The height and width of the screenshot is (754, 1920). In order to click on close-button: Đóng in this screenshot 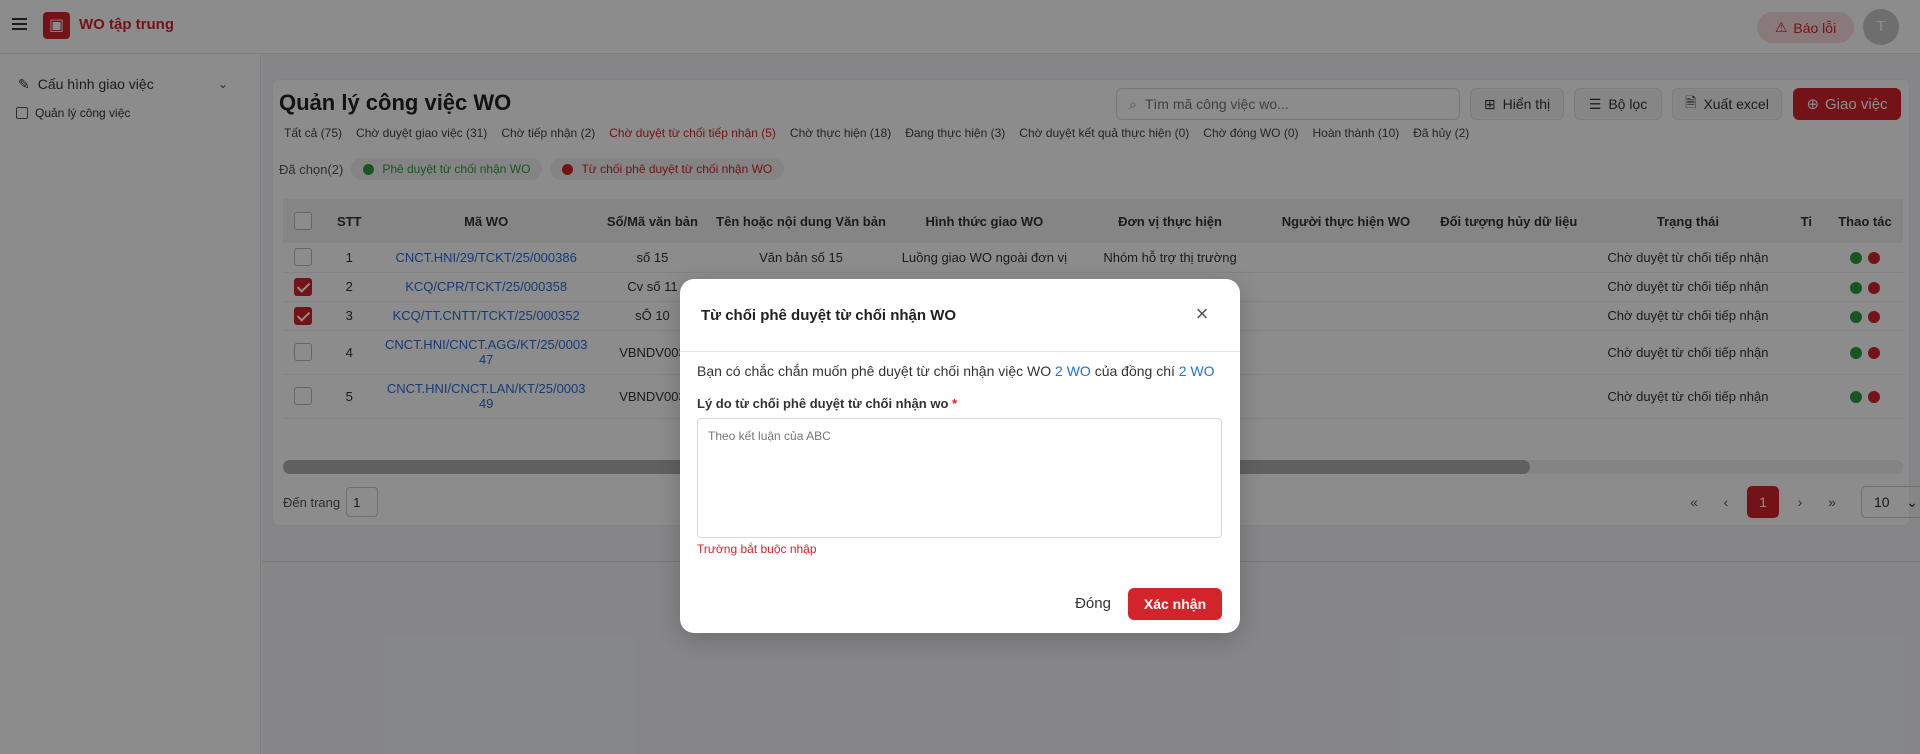, I will do `click(1093, 603)`.